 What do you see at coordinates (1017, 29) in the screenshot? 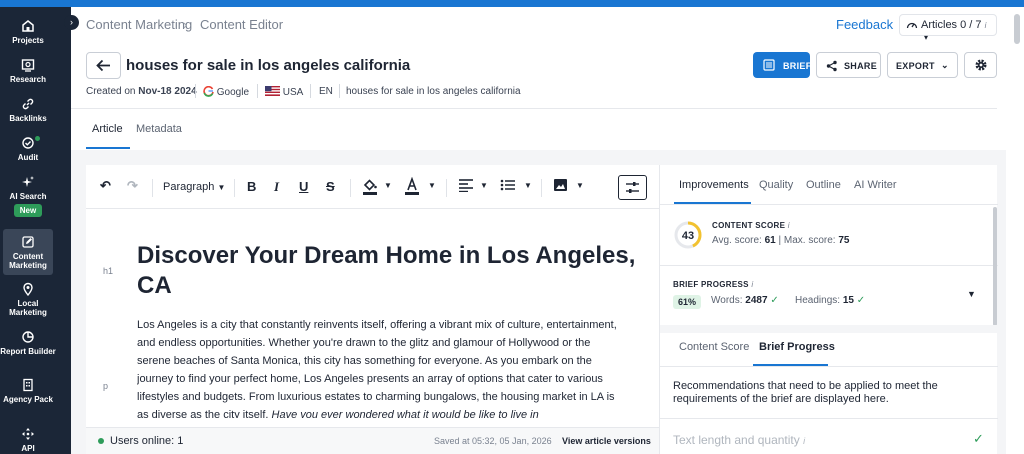
I see `page-scrollbar` at bounding box center [1017, 29].